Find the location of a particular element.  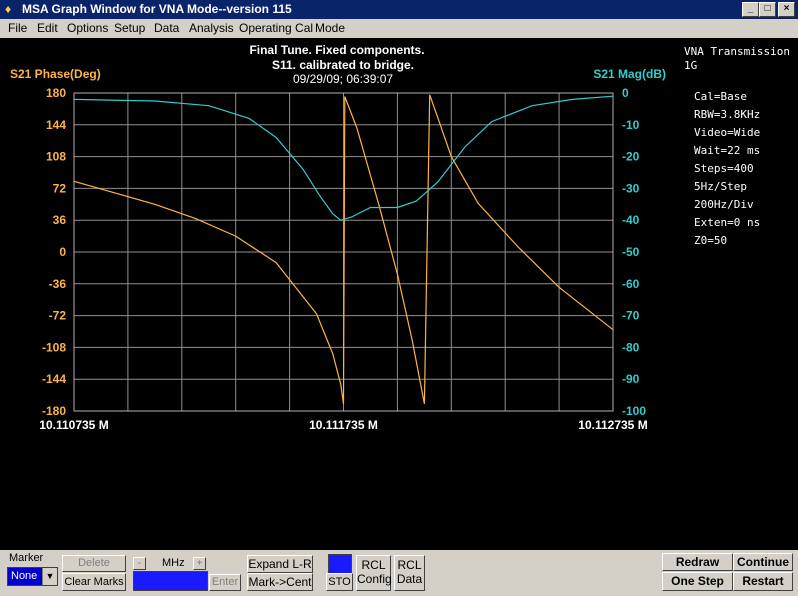

y-right-tick-label: -10 is located at coordinates (631, 125).